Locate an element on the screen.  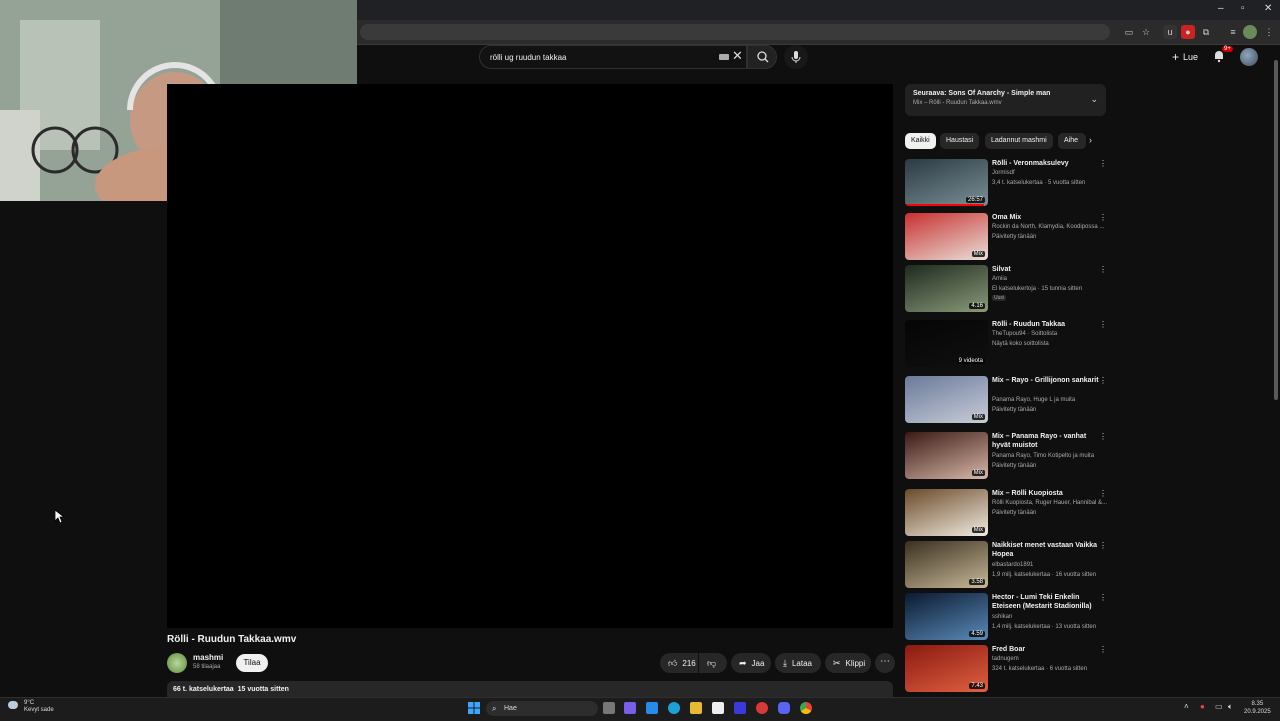
recommendation-title: Naikkiset menet vastaan Vaikka Hopea is located at coordinates (1047, 550).